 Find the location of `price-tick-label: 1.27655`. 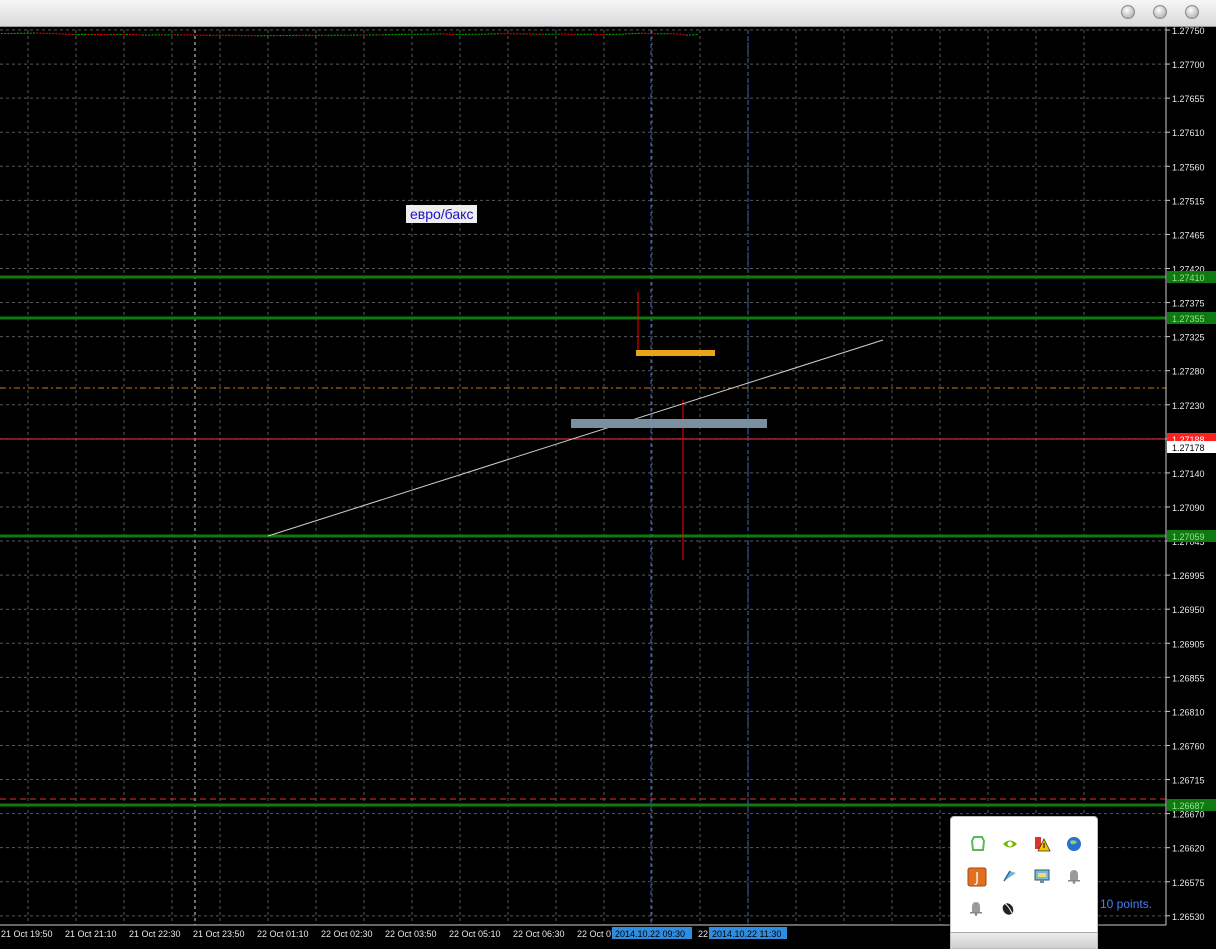

price-tick-label: 1.27655 is located at coordinates (1188, 99).